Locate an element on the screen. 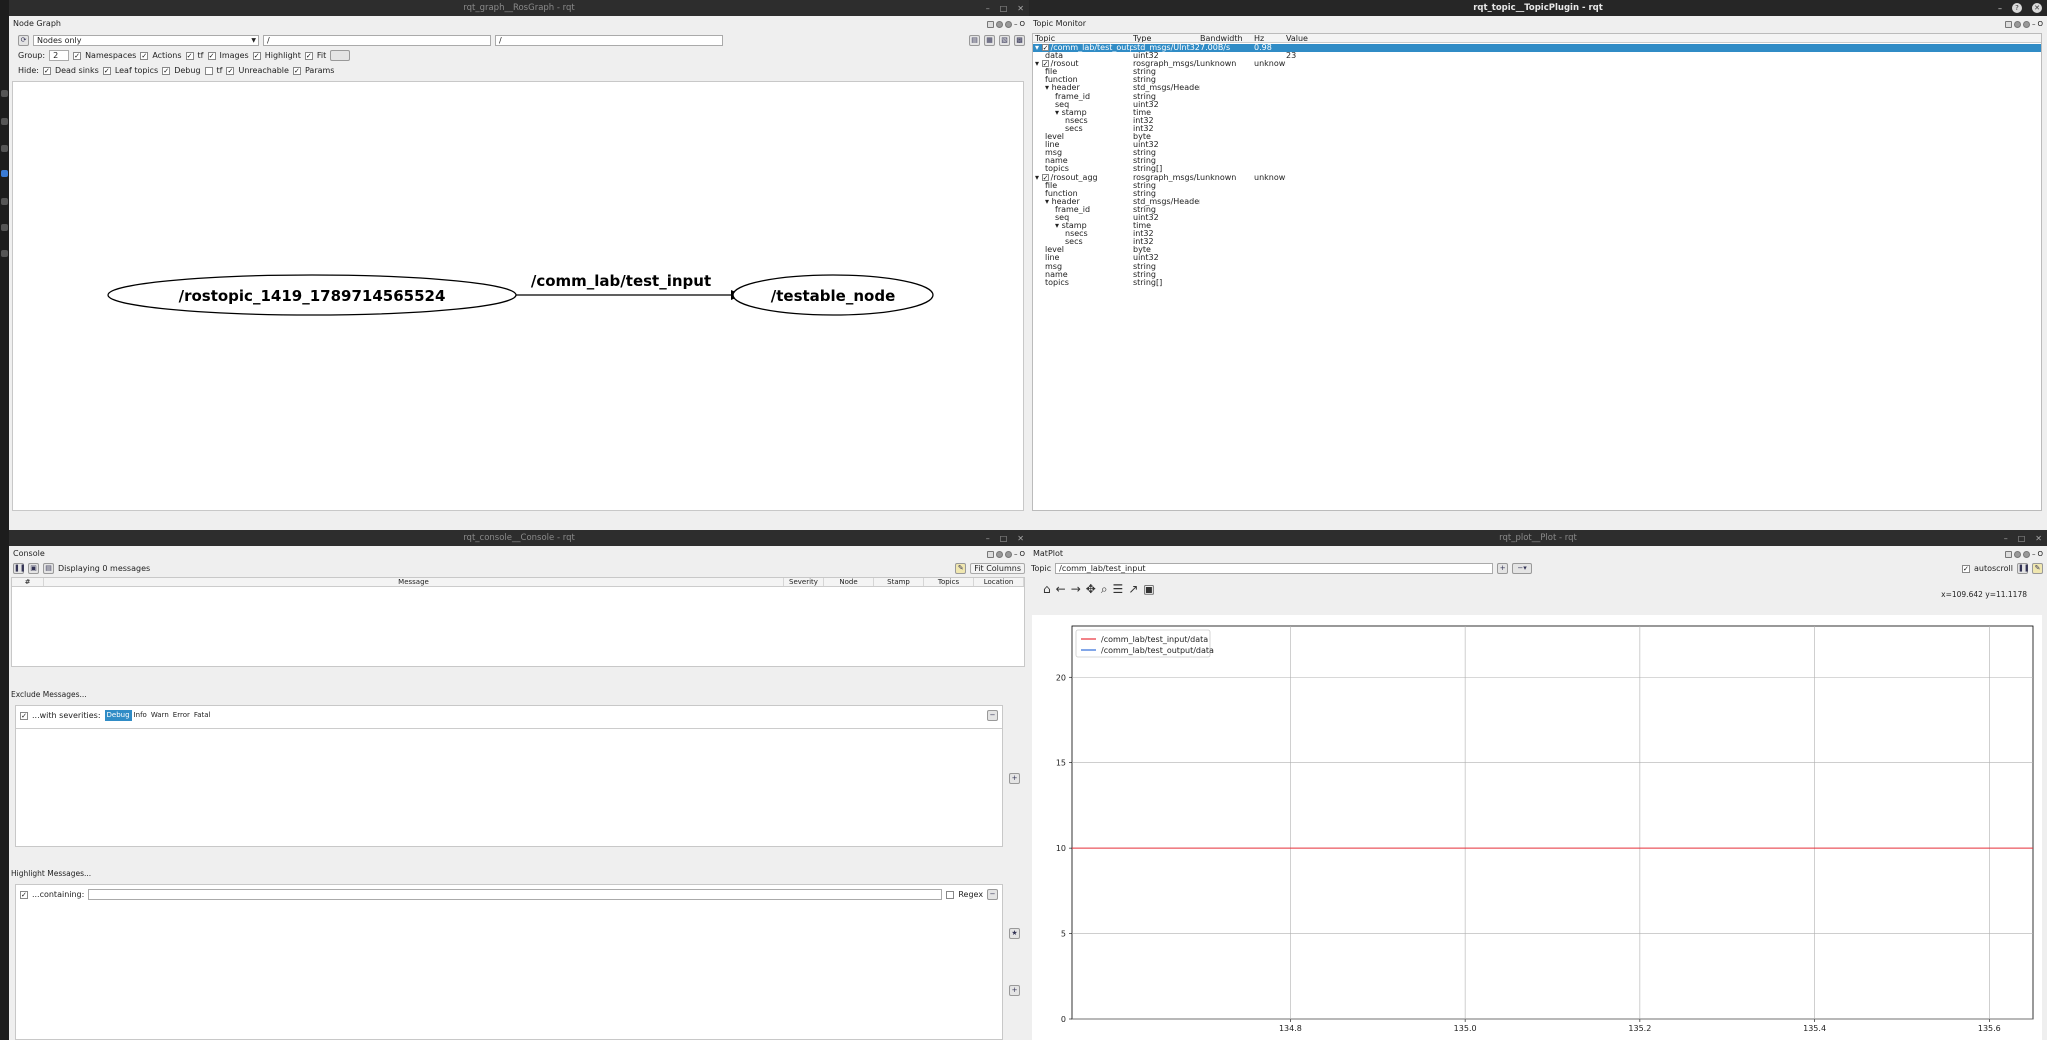 The height and width of the screenshot is (1040, 2047). severity-option: Warn is located at coordinates (160, 715).